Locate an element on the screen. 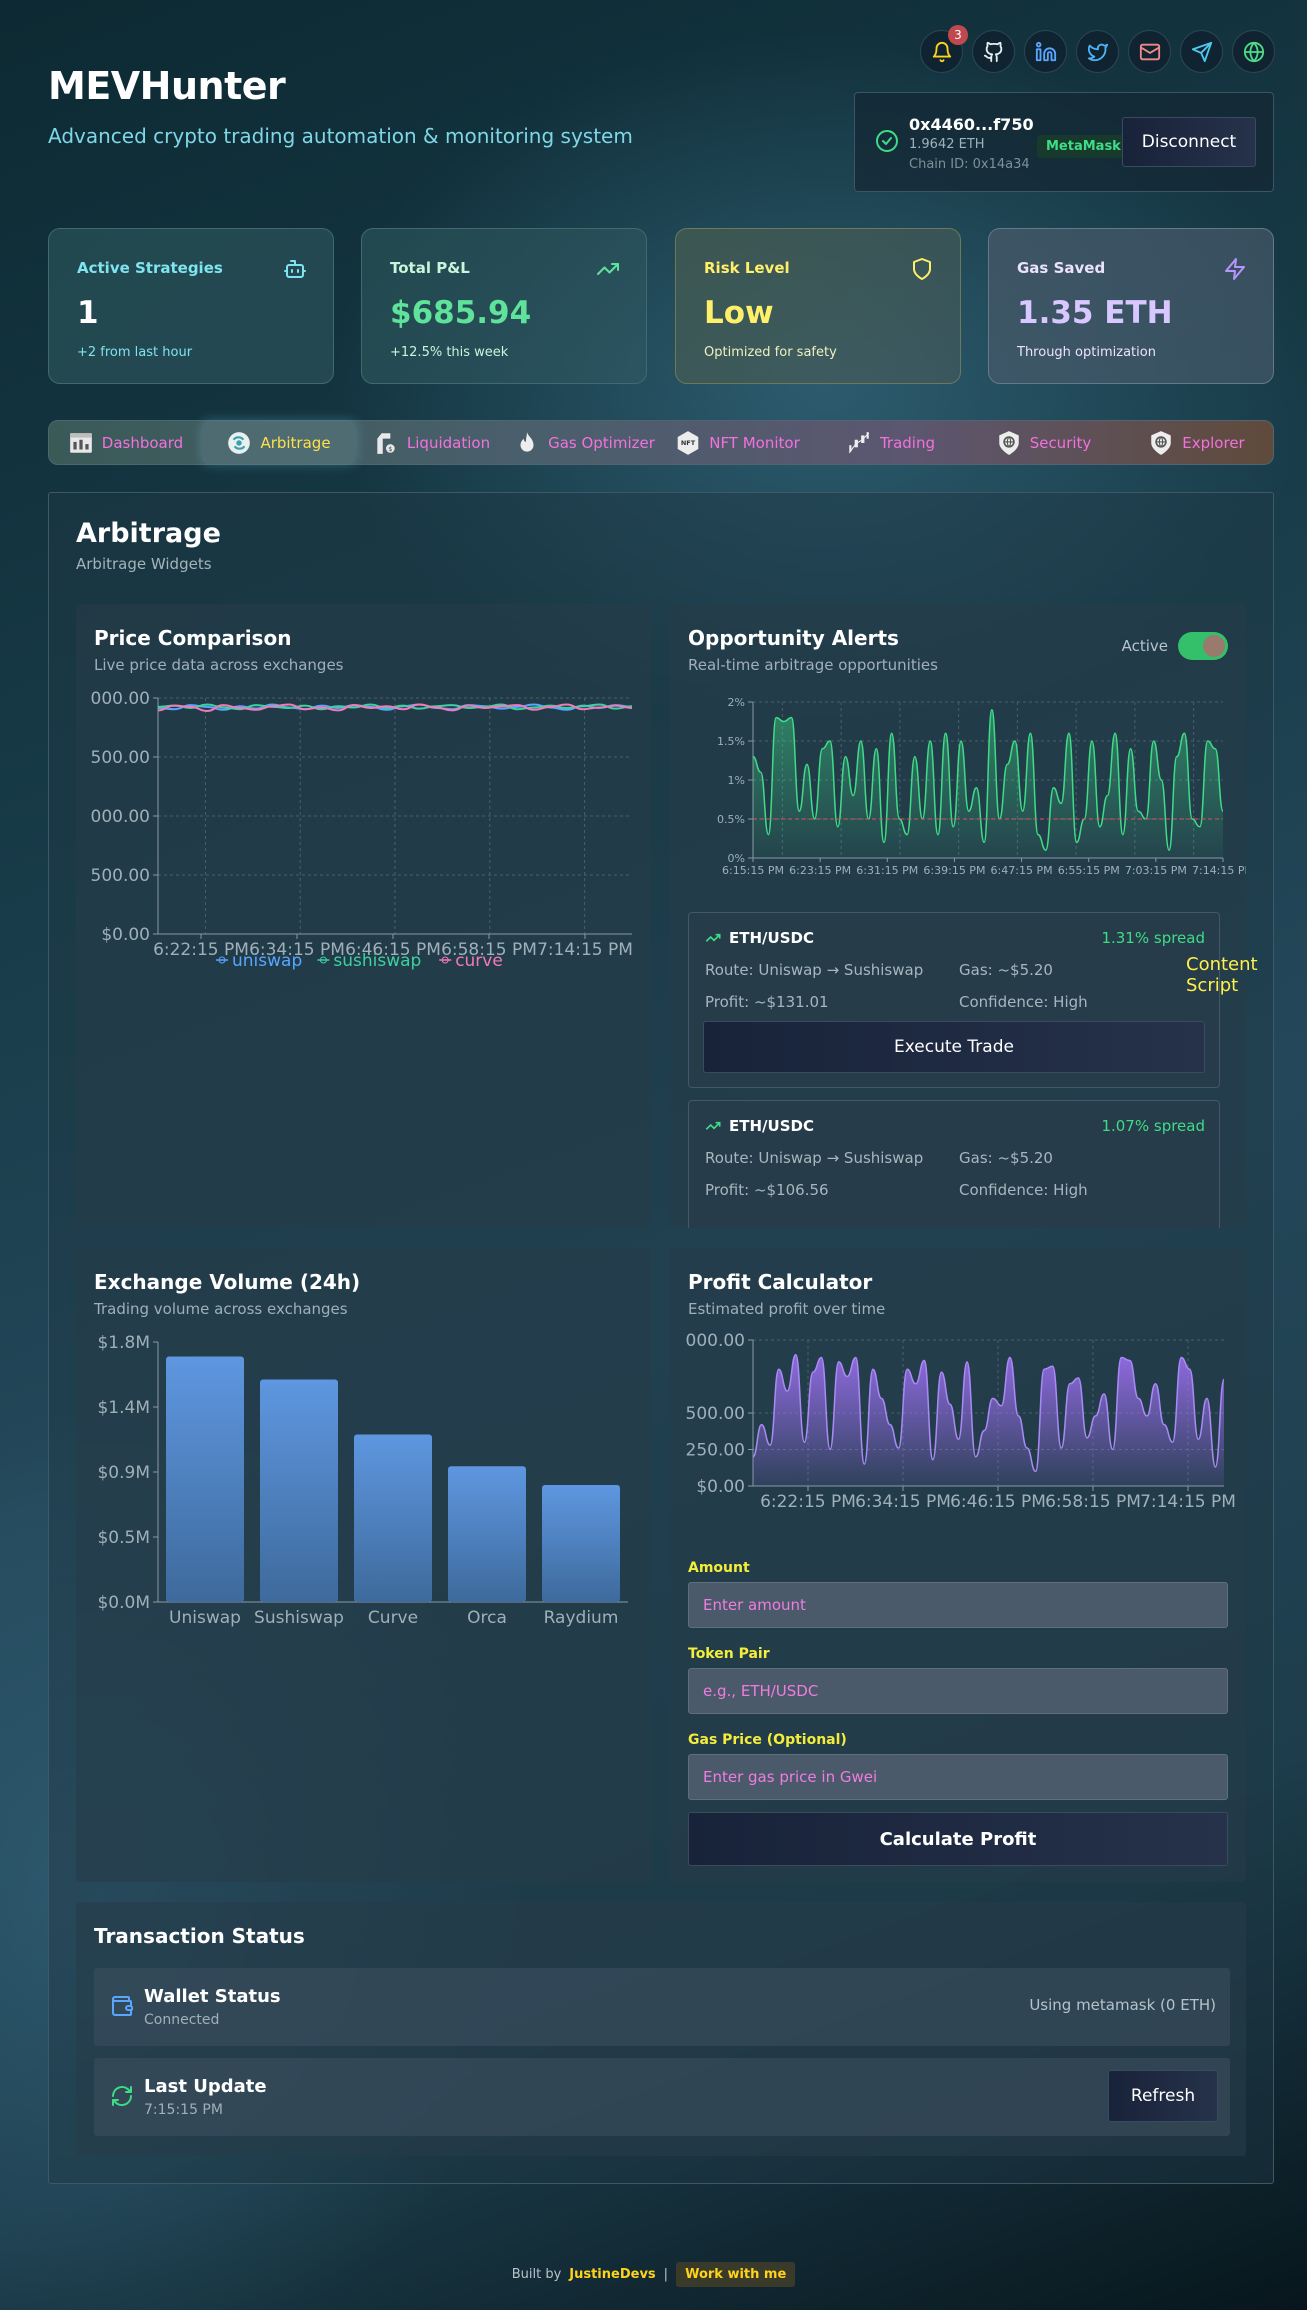 This screenshot has width=1307, height=2310. github-button is located at coordinates (993, 51).